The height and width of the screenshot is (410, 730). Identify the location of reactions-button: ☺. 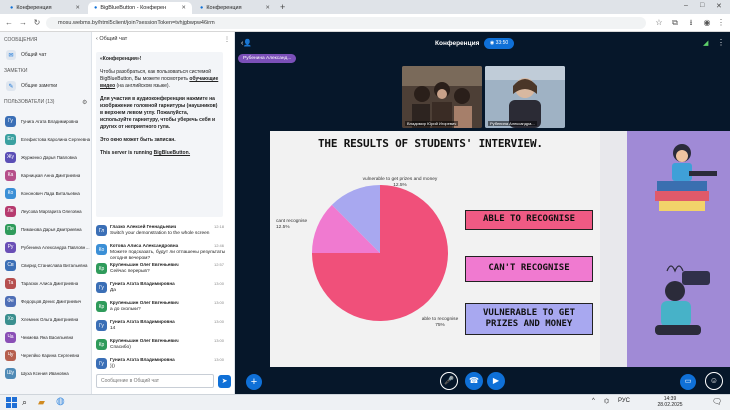
(714, 381).